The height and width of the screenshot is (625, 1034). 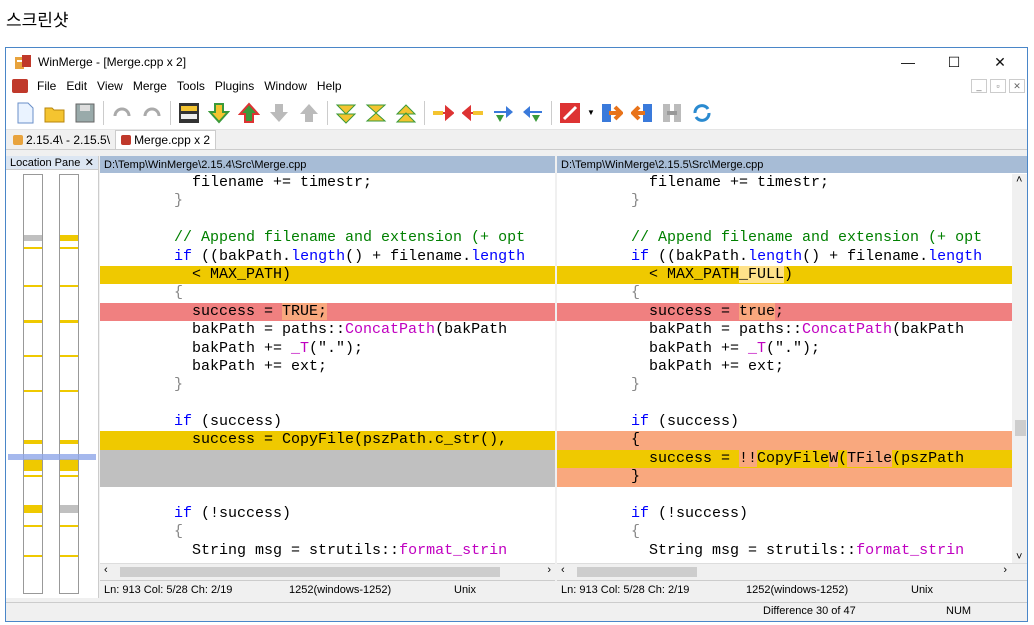 What do you see at coordinates (33, 384) in the screenshot?
I see `location-strip-left` at bounding box center [33, 384].